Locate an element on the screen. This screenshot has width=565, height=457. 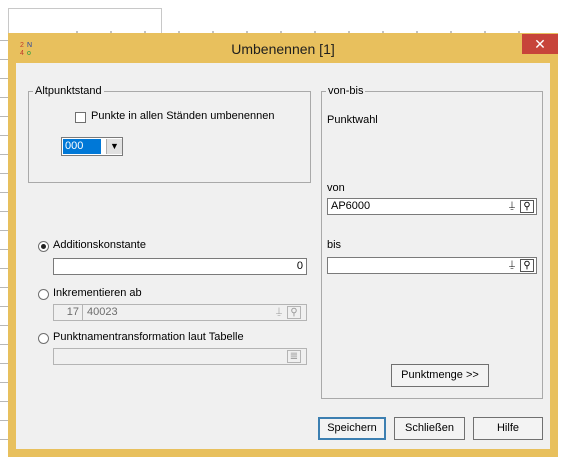
additionskonstante-input: 0 is located at coordinates (180, 266).